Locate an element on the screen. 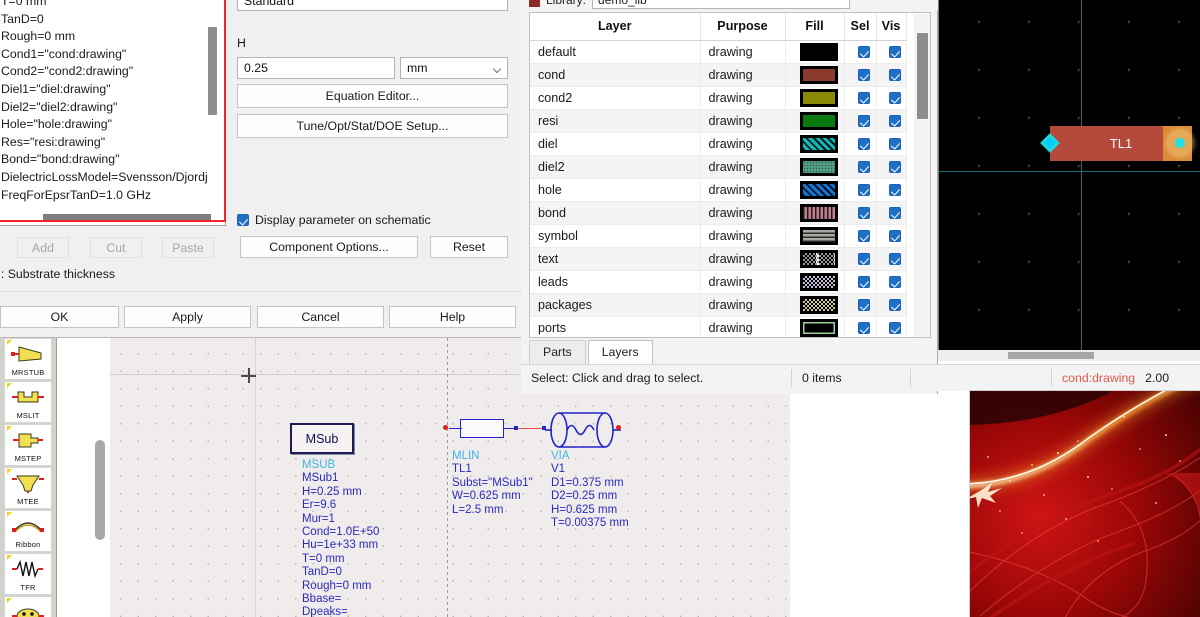  table-row: diel2 drawing is located at coordinates (718, 167).